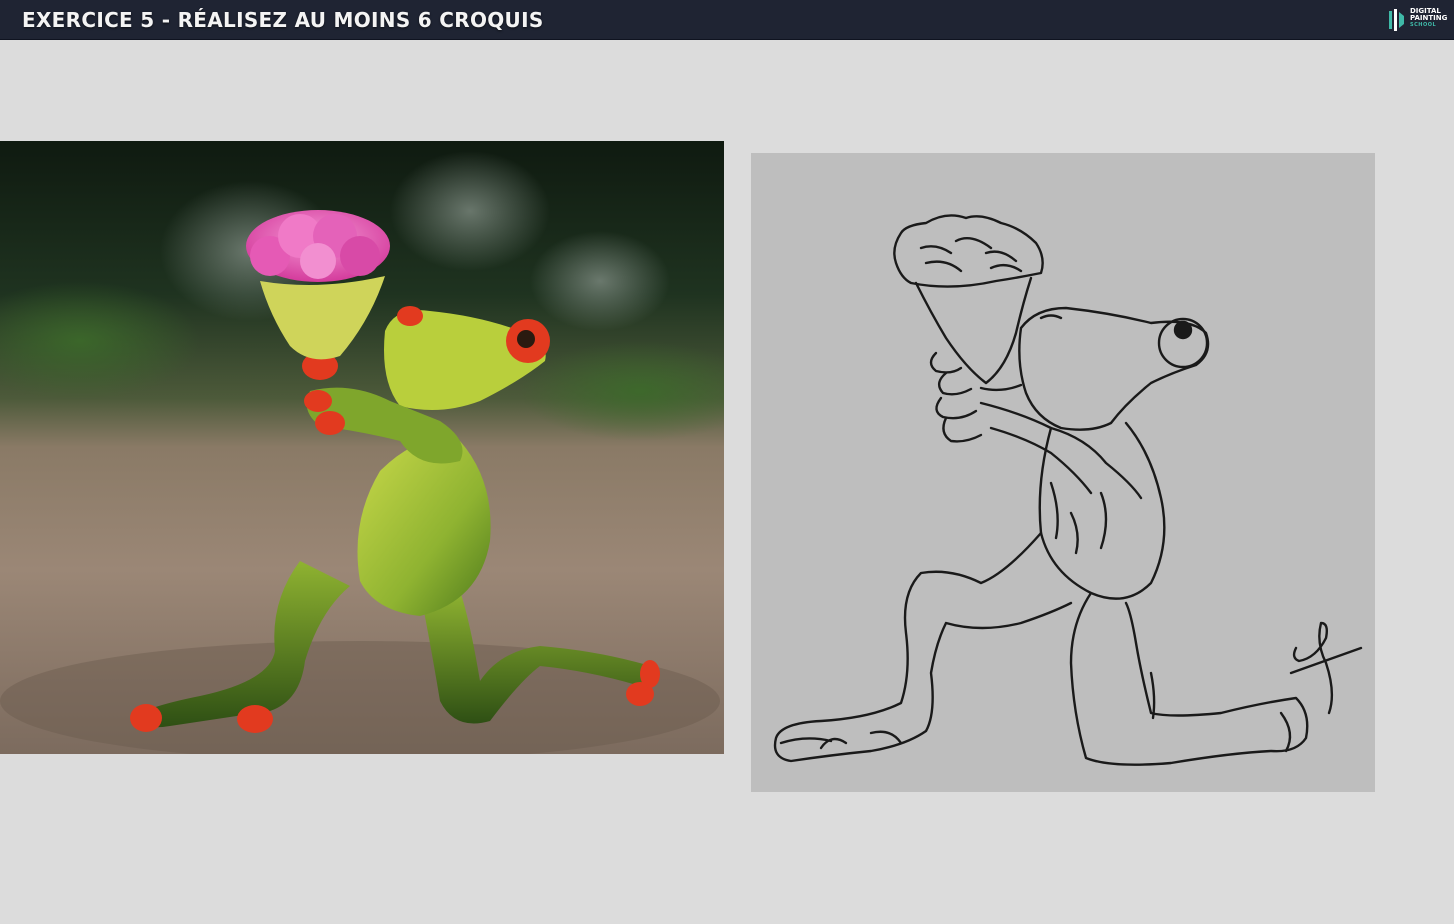 Image resolution: width=1454 pixels, height=924 pixels. What do you see at coordinates (1423, 25) in the screenshot?
I see `logo-line-school: SCHOOL` at bounding box center [1423, 25].